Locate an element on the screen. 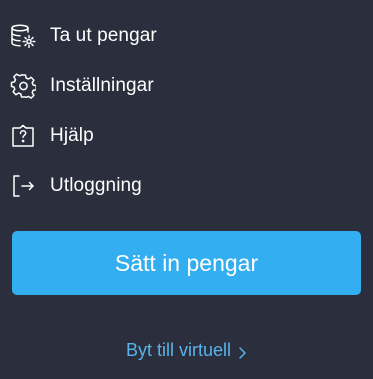 This screenshot has width=373, height=379. switch-to-virtual-label: Byt till virtuell is located at coordinates (178, 350).